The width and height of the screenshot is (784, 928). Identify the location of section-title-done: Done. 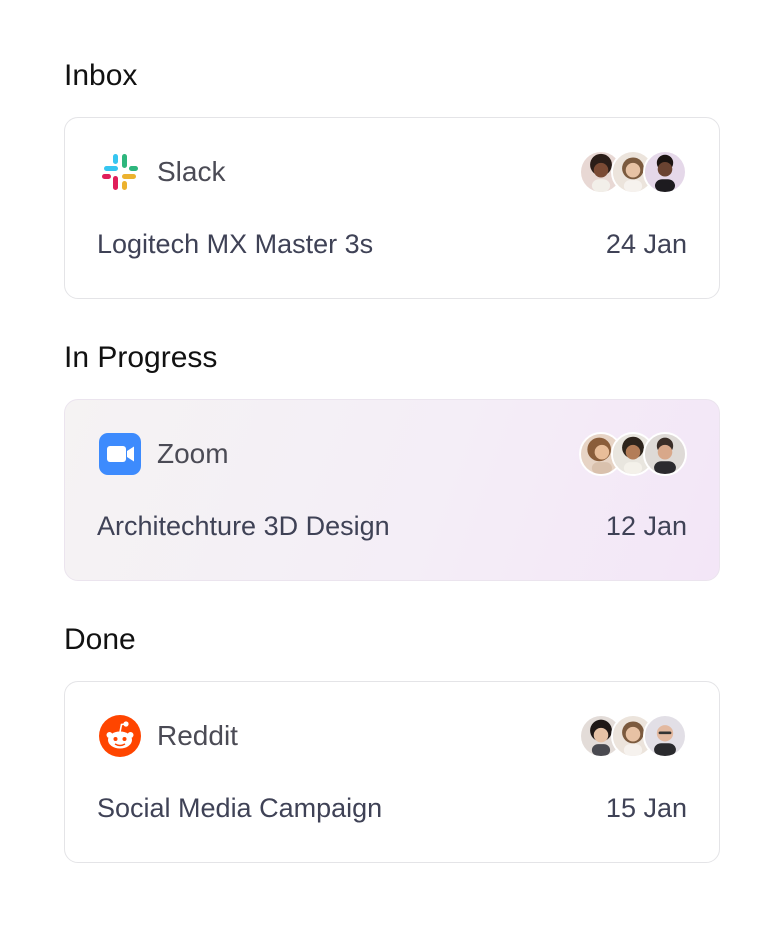
(100, 639).